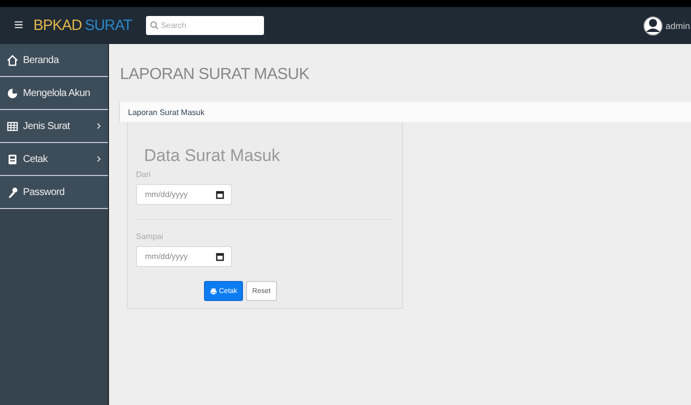  What do you see at coordinates (54, 192) in the screenshot?
I see `sidebar-item: Password` at bounding box center [54, 192].